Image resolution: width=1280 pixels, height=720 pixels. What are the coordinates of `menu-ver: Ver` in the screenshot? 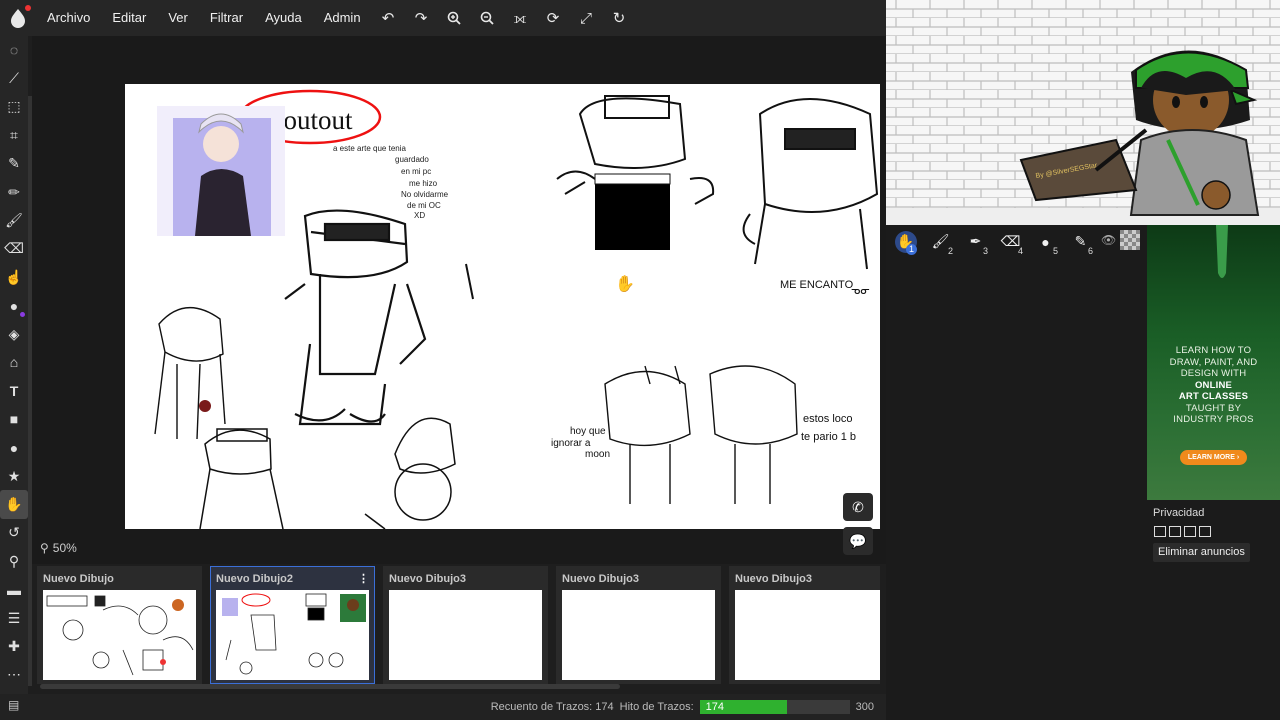 It's located at (178, 18).